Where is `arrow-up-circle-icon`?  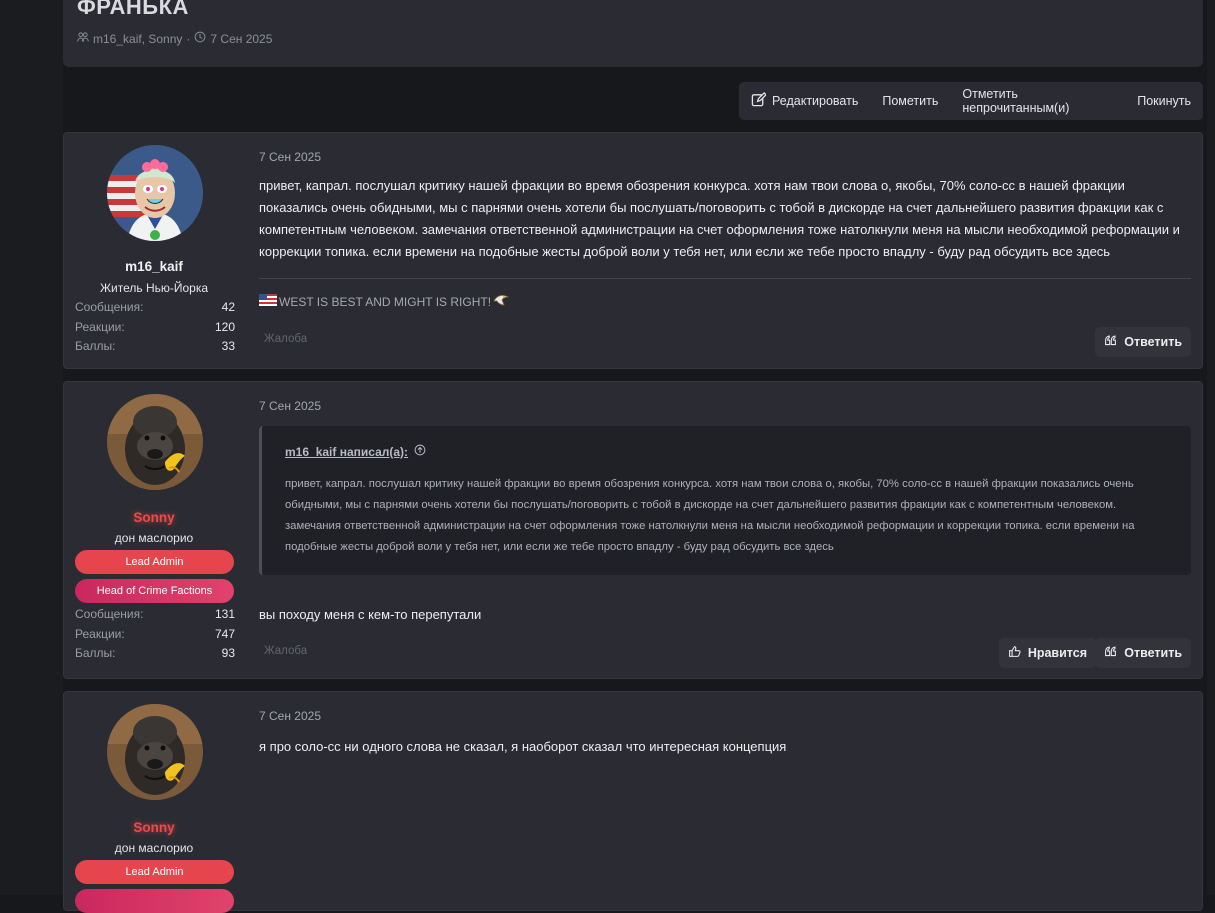 arrow-up-circle-icon is located at coordinates (420, 451).